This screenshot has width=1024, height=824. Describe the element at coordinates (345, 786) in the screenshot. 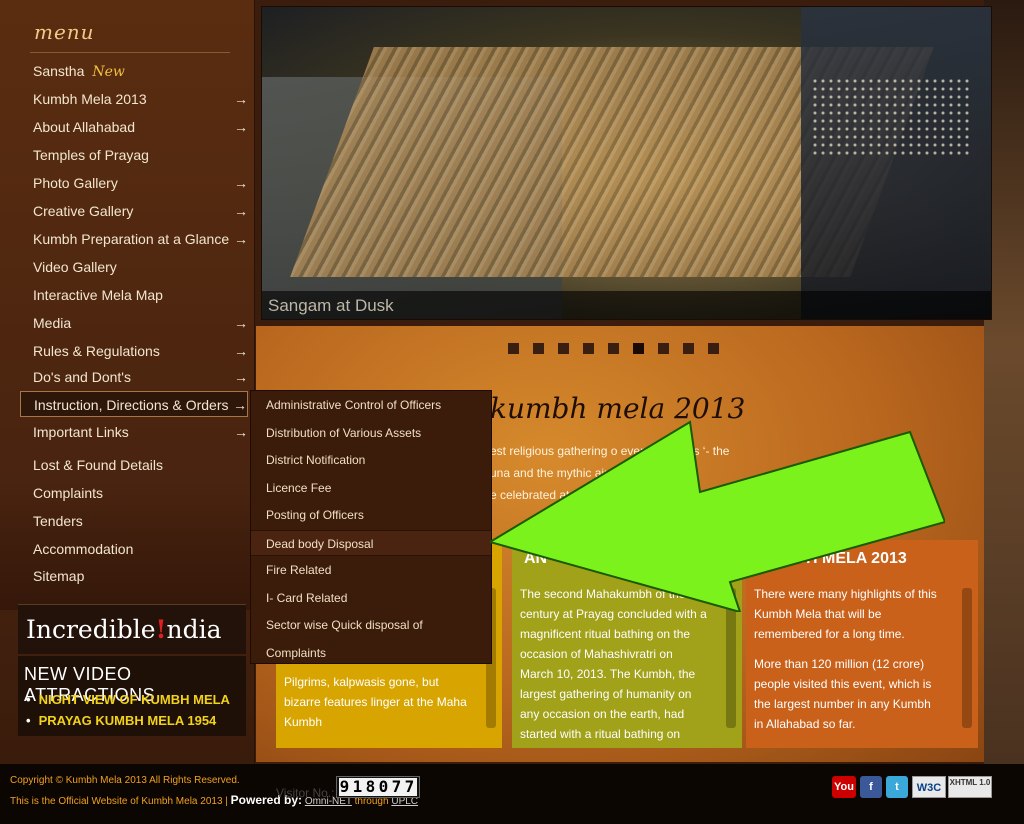

I see `counter-digit: 9` at that location.